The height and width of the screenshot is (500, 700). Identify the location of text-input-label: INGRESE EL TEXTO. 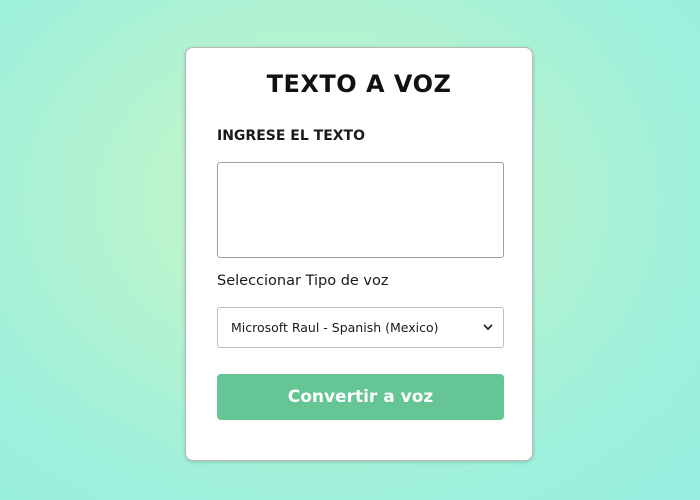
(291, 136).